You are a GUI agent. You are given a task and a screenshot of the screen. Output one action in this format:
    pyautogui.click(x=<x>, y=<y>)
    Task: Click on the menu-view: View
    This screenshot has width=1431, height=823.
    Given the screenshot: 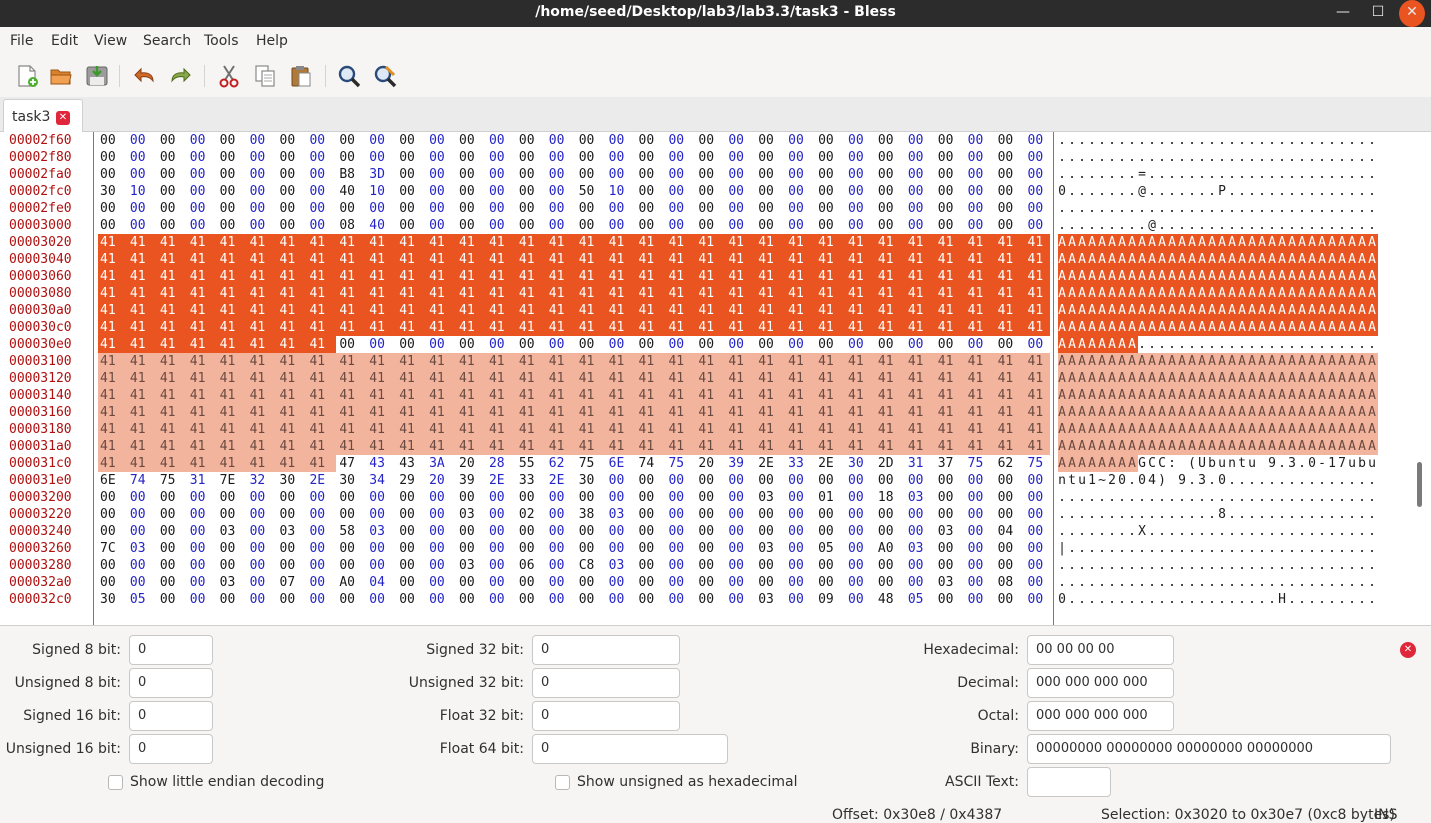 What is the action you would take?
    pyautogui.click(x=110, y=41)
    